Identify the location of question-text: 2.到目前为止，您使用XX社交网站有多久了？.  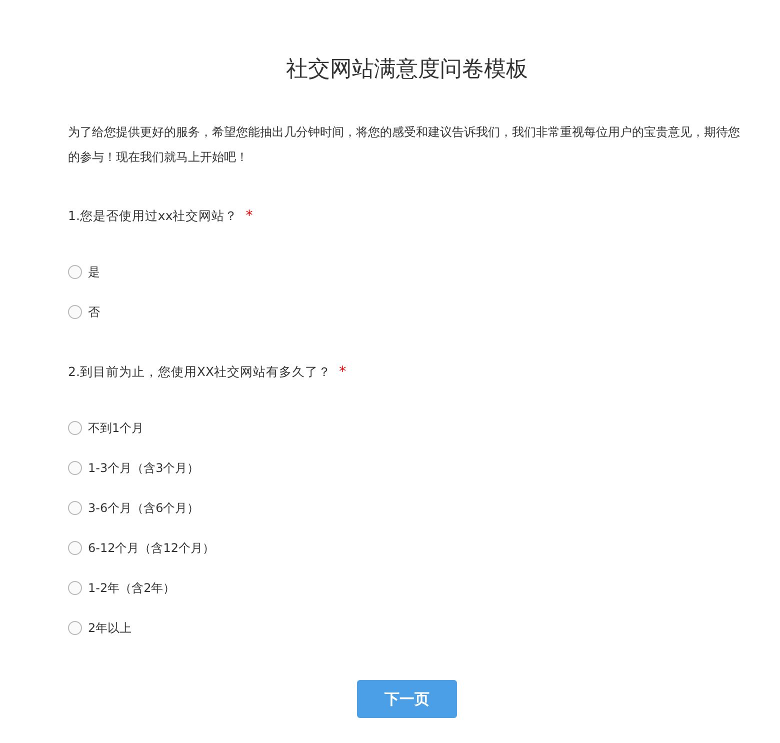
(200, 372).